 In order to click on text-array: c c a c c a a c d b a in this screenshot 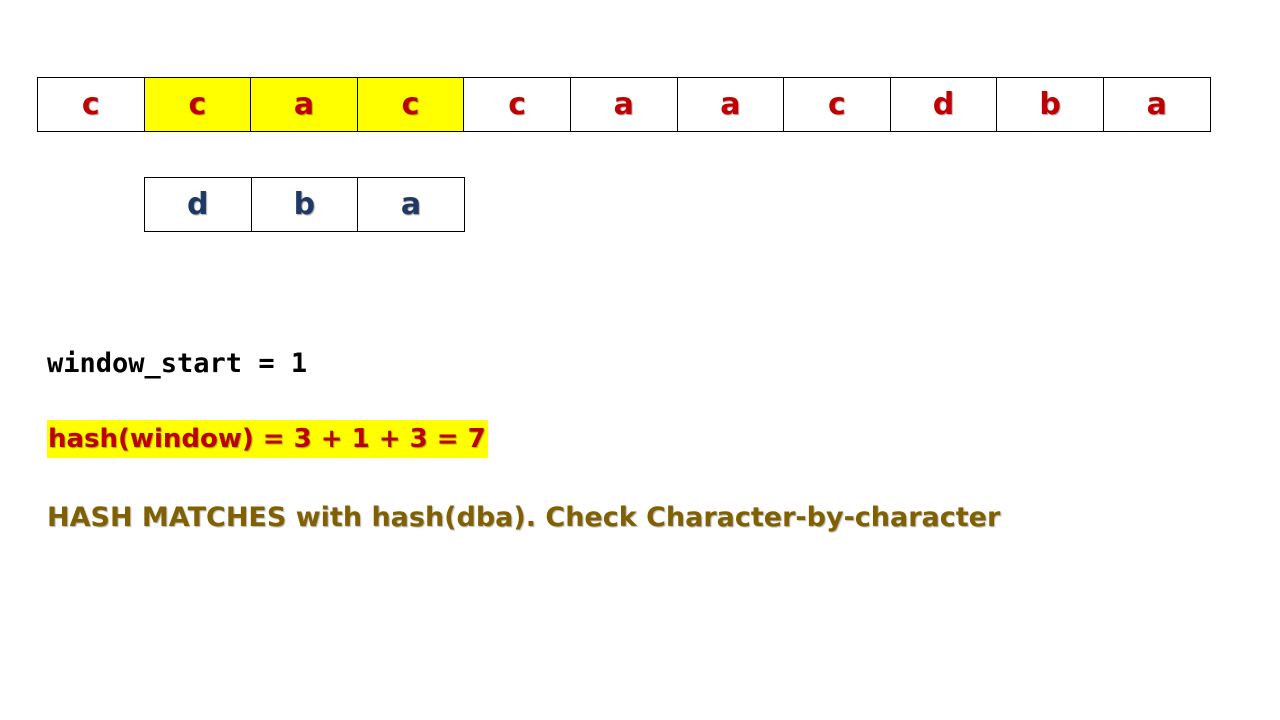, I will do `click(624, 104)`.